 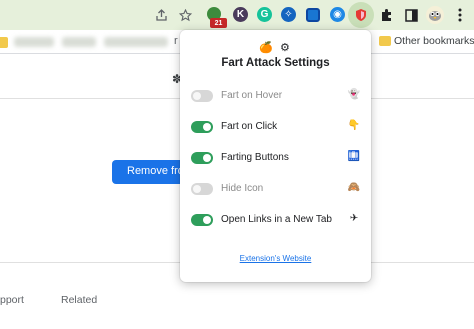 What do you see at coordinates (242, 188) in the screenshot?
I see `setting-label: Hide Icon` at bounding box center [242, 188].